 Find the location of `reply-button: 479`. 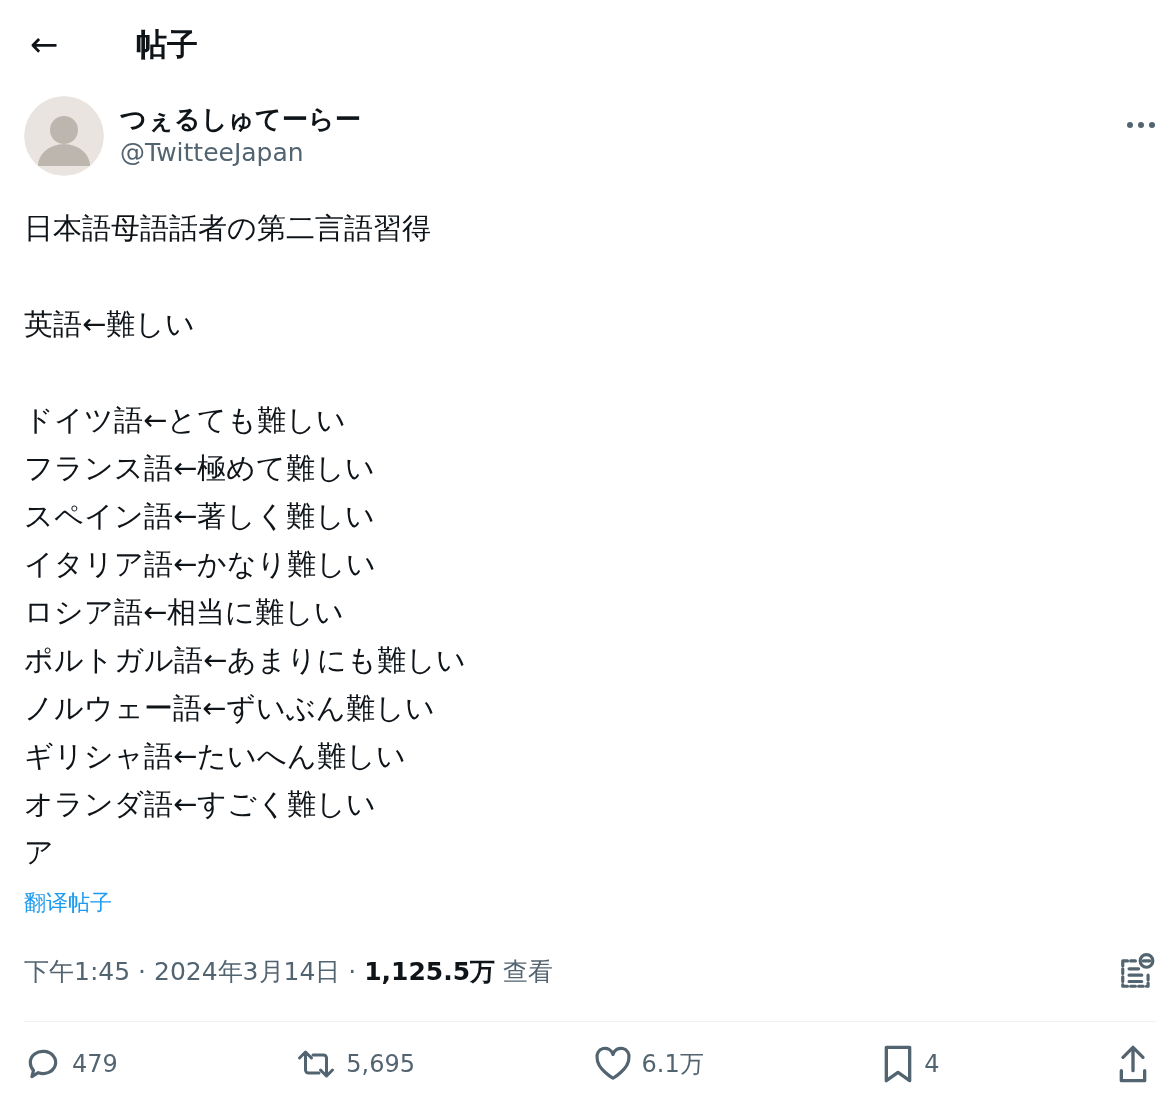

reply-button: 479 is located at coordinates (71, 1064).